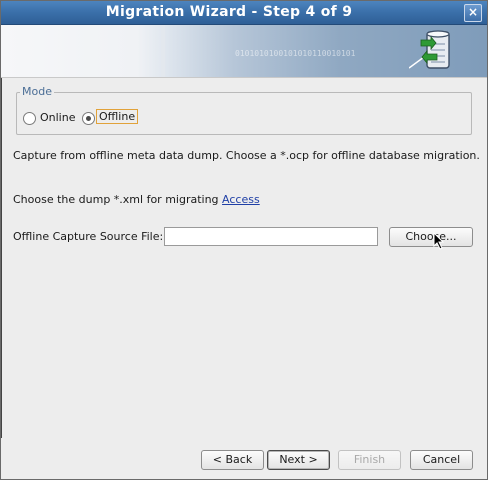 This screenshot has width=488, height=480. I want to click on banner-stripe, so click(163, 51).